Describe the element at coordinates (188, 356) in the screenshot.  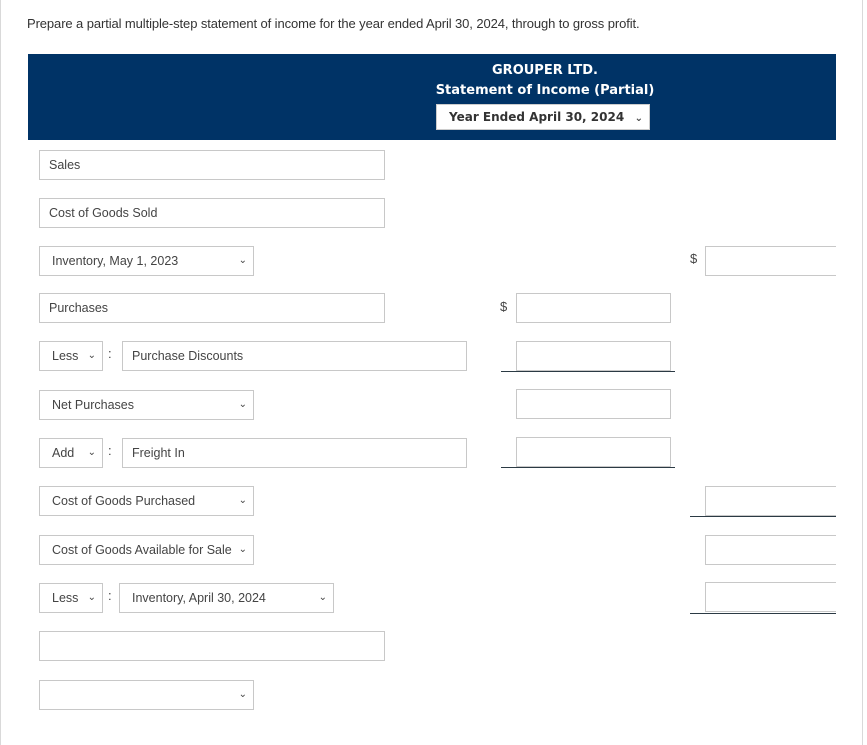
I see `purchase-discounts-label: Purchase Discounts` at that location.